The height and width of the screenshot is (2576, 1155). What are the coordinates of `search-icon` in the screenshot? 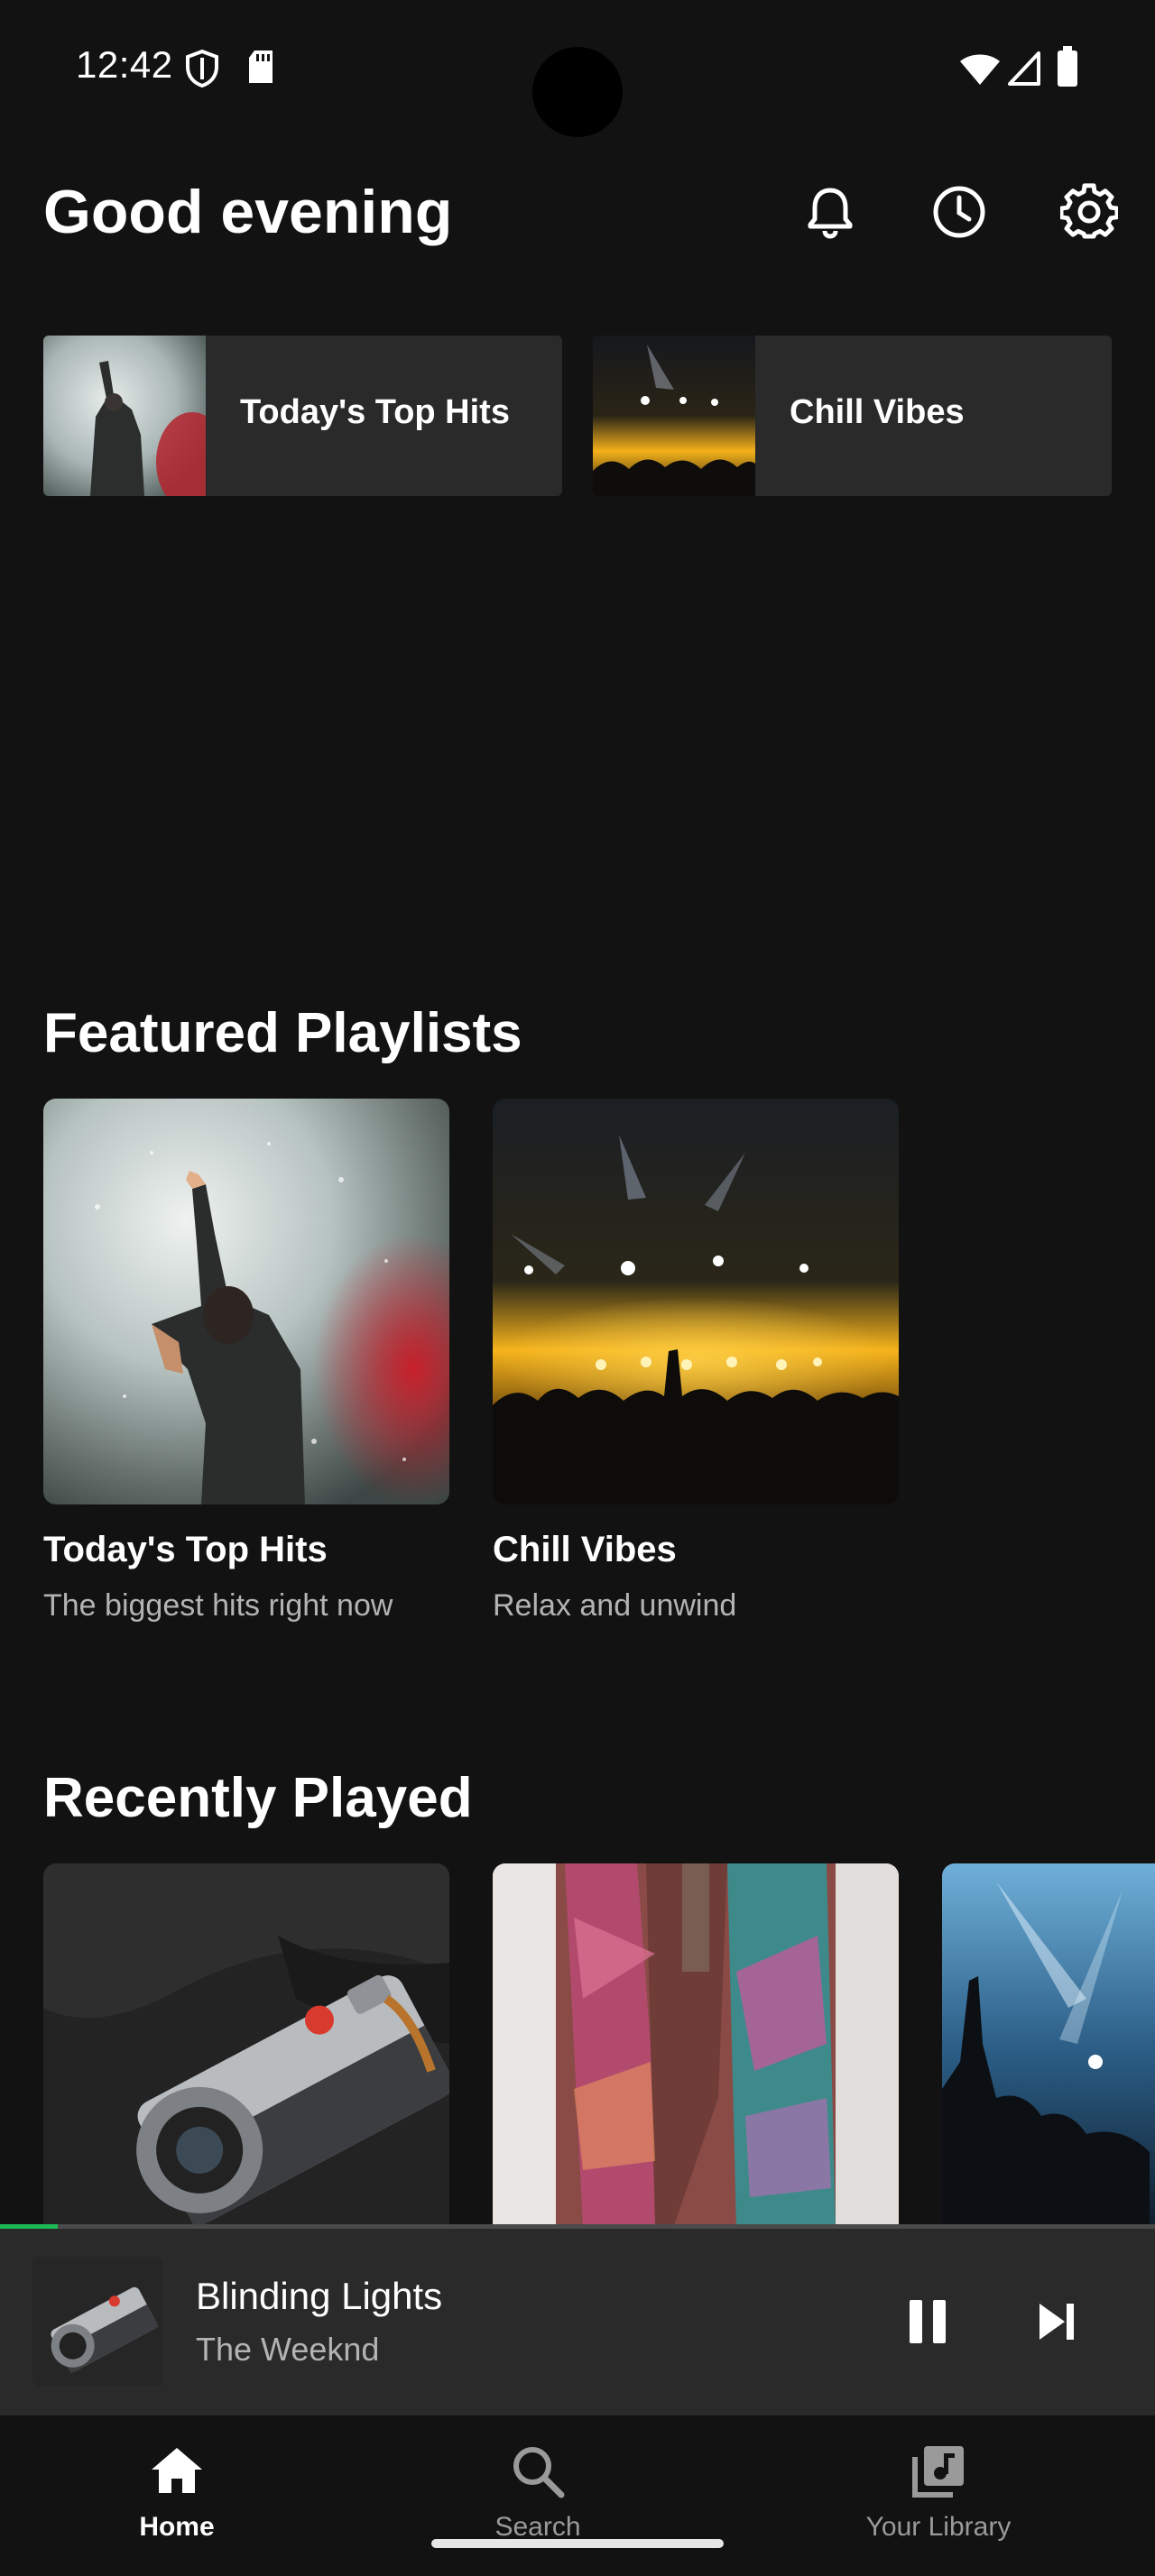 It's located at (539, 2472).